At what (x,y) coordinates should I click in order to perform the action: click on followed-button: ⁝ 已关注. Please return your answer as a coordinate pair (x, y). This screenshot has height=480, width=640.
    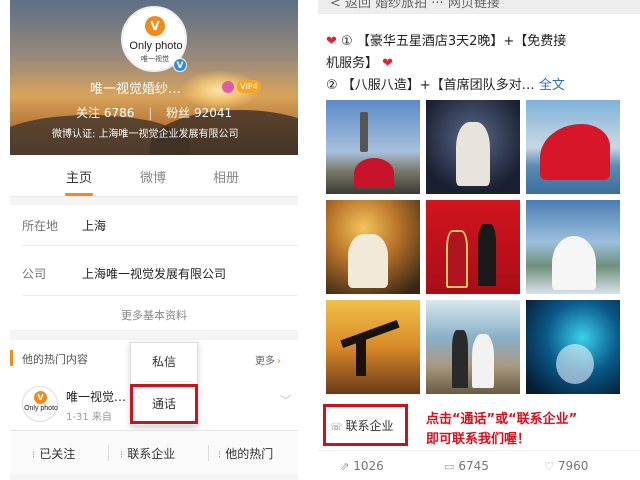
    Looking at the image, I should click on (53, 453).